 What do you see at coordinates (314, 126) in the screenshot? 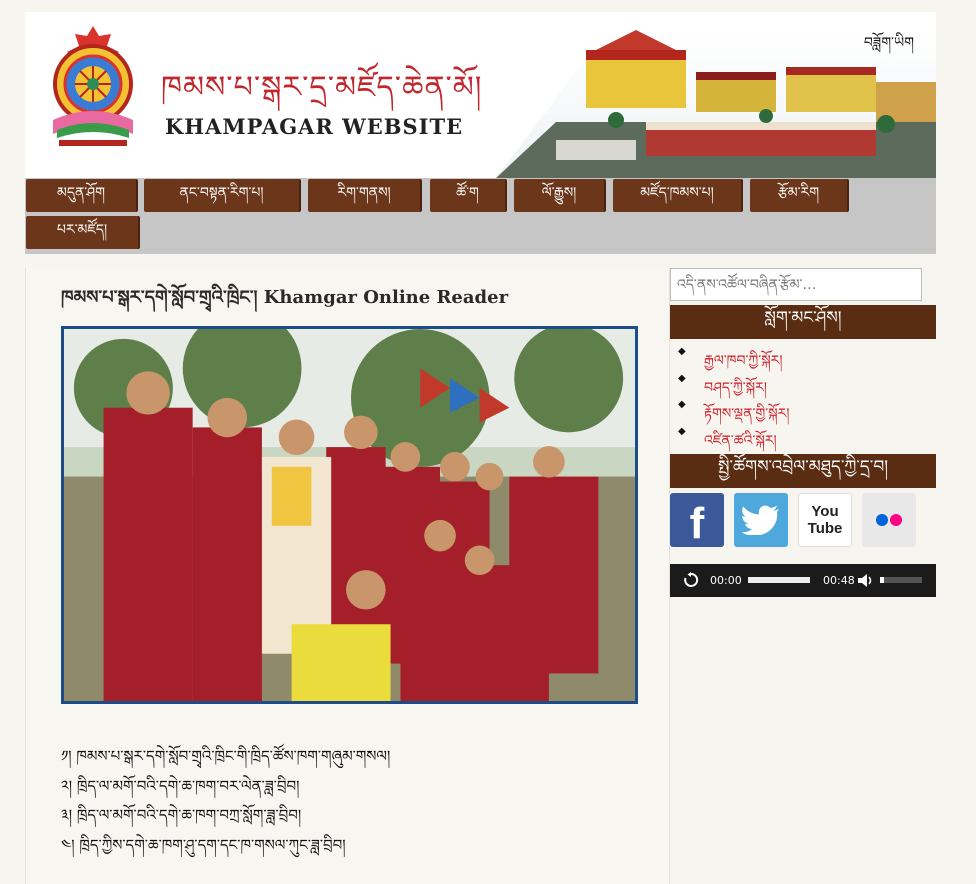
I see `site-title-english: KHAMPAGAR WEBSITE` at bounding box center [314, 126].